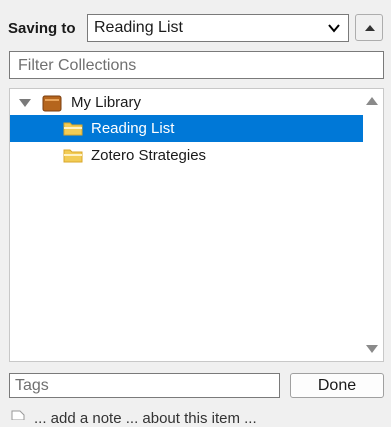  I want to click on filter-collections-input: Filter Collections, so click(196, 65).